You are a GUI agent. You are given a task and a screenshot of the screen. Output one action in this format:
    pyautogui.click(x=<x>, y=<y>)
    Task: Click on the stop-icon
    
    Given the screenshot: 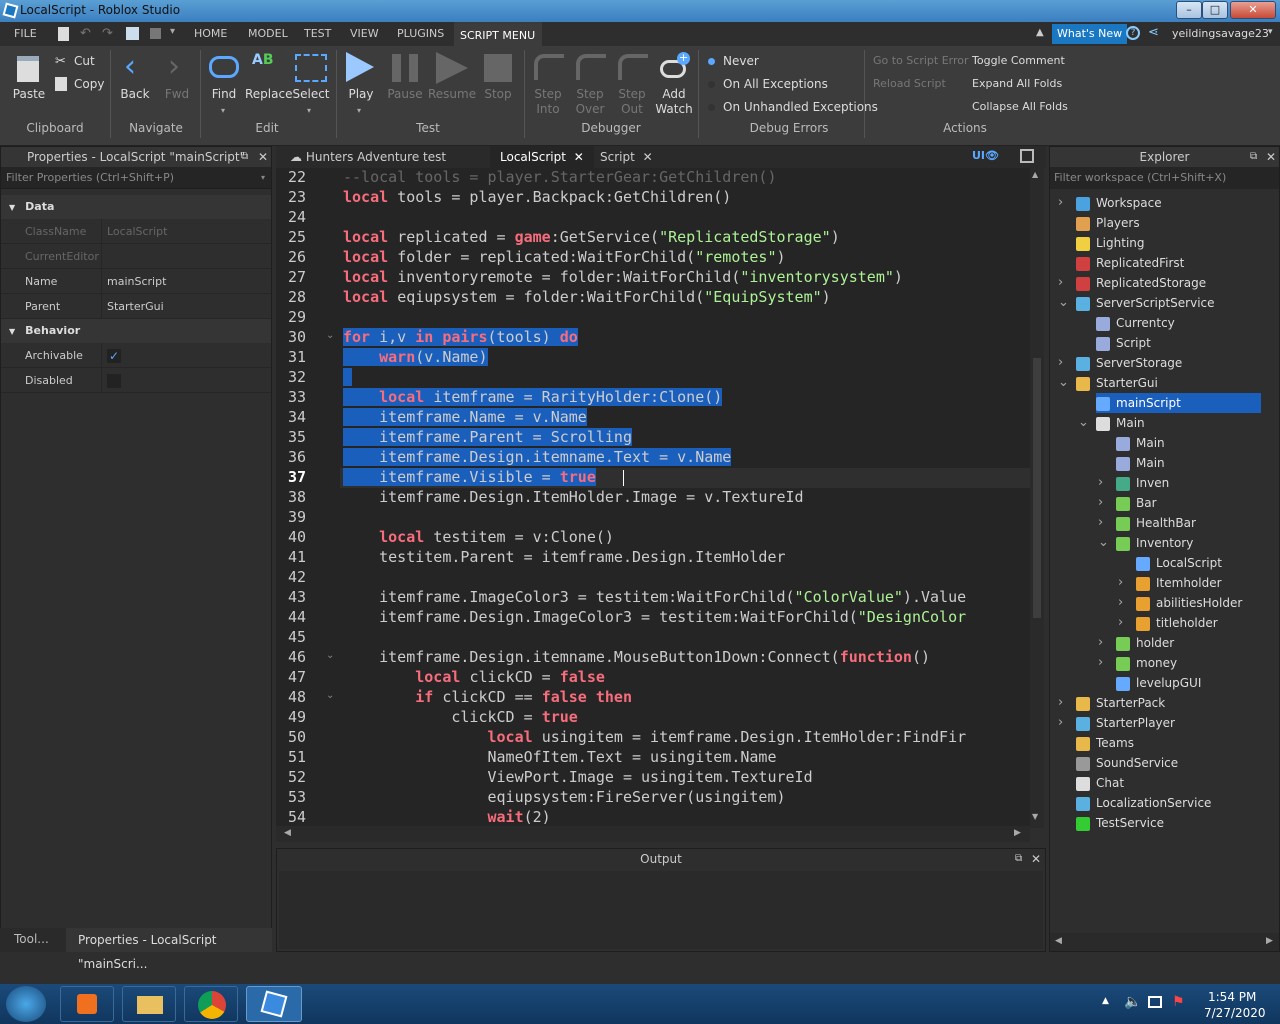 What is the action you would take?
    pyautogui.click(x=155, y=33)
    